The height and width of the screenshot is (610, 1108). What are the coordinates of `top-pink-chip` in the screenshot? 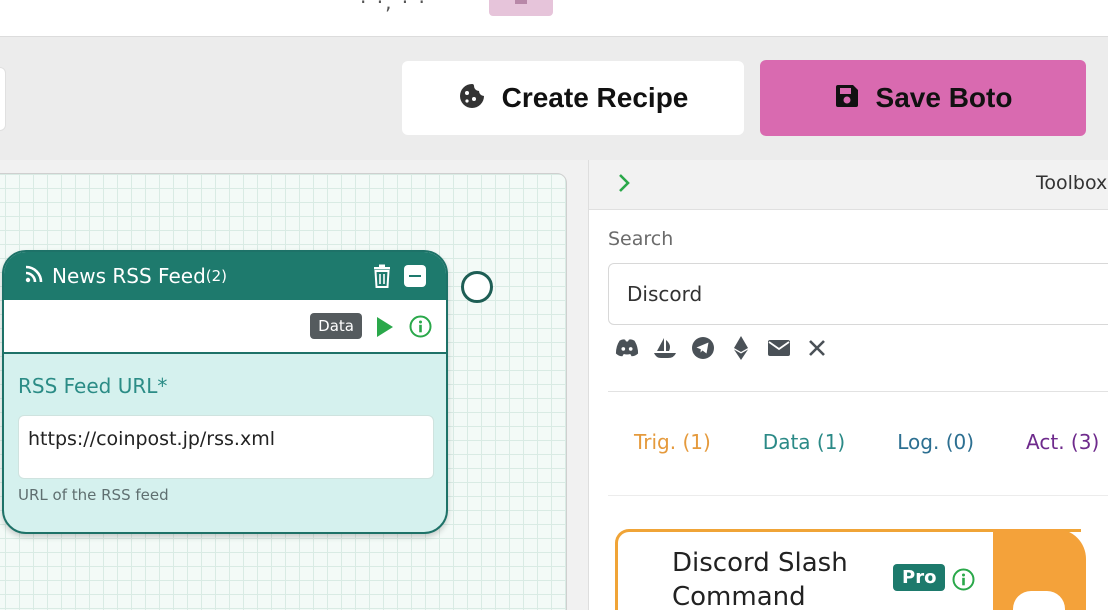 It's located at (521, 8).